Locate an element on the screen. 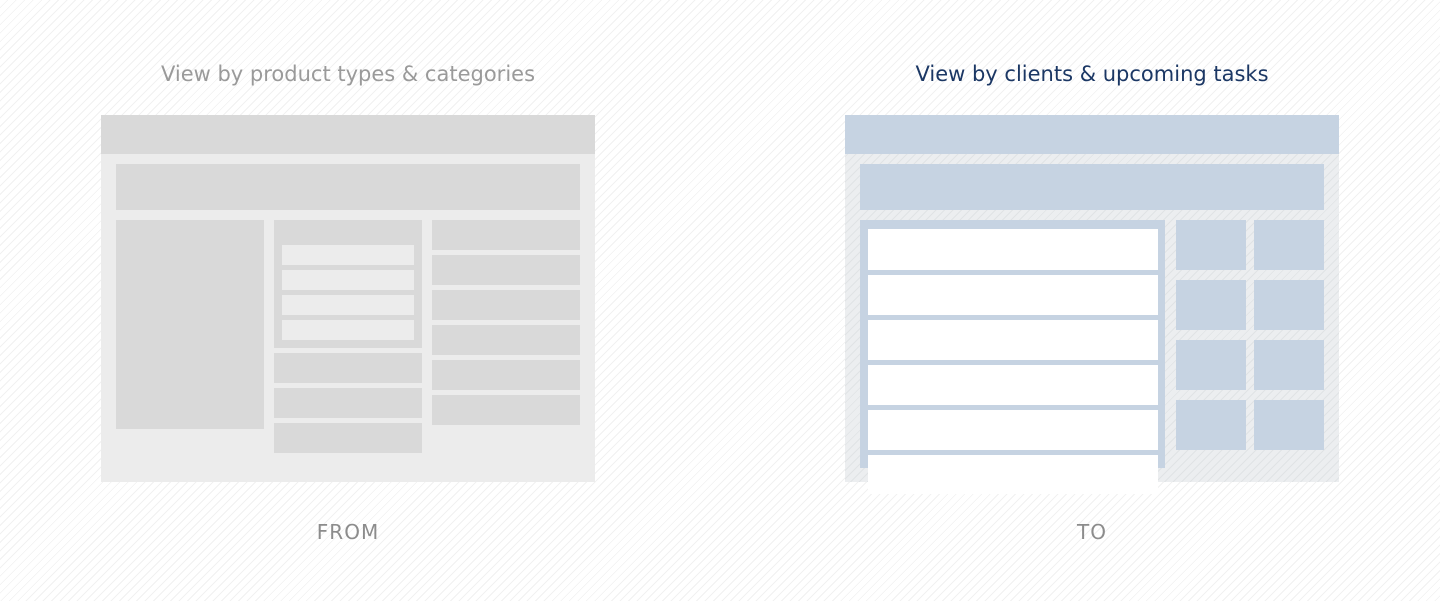  from-banner is located at coordinates (348, 187).